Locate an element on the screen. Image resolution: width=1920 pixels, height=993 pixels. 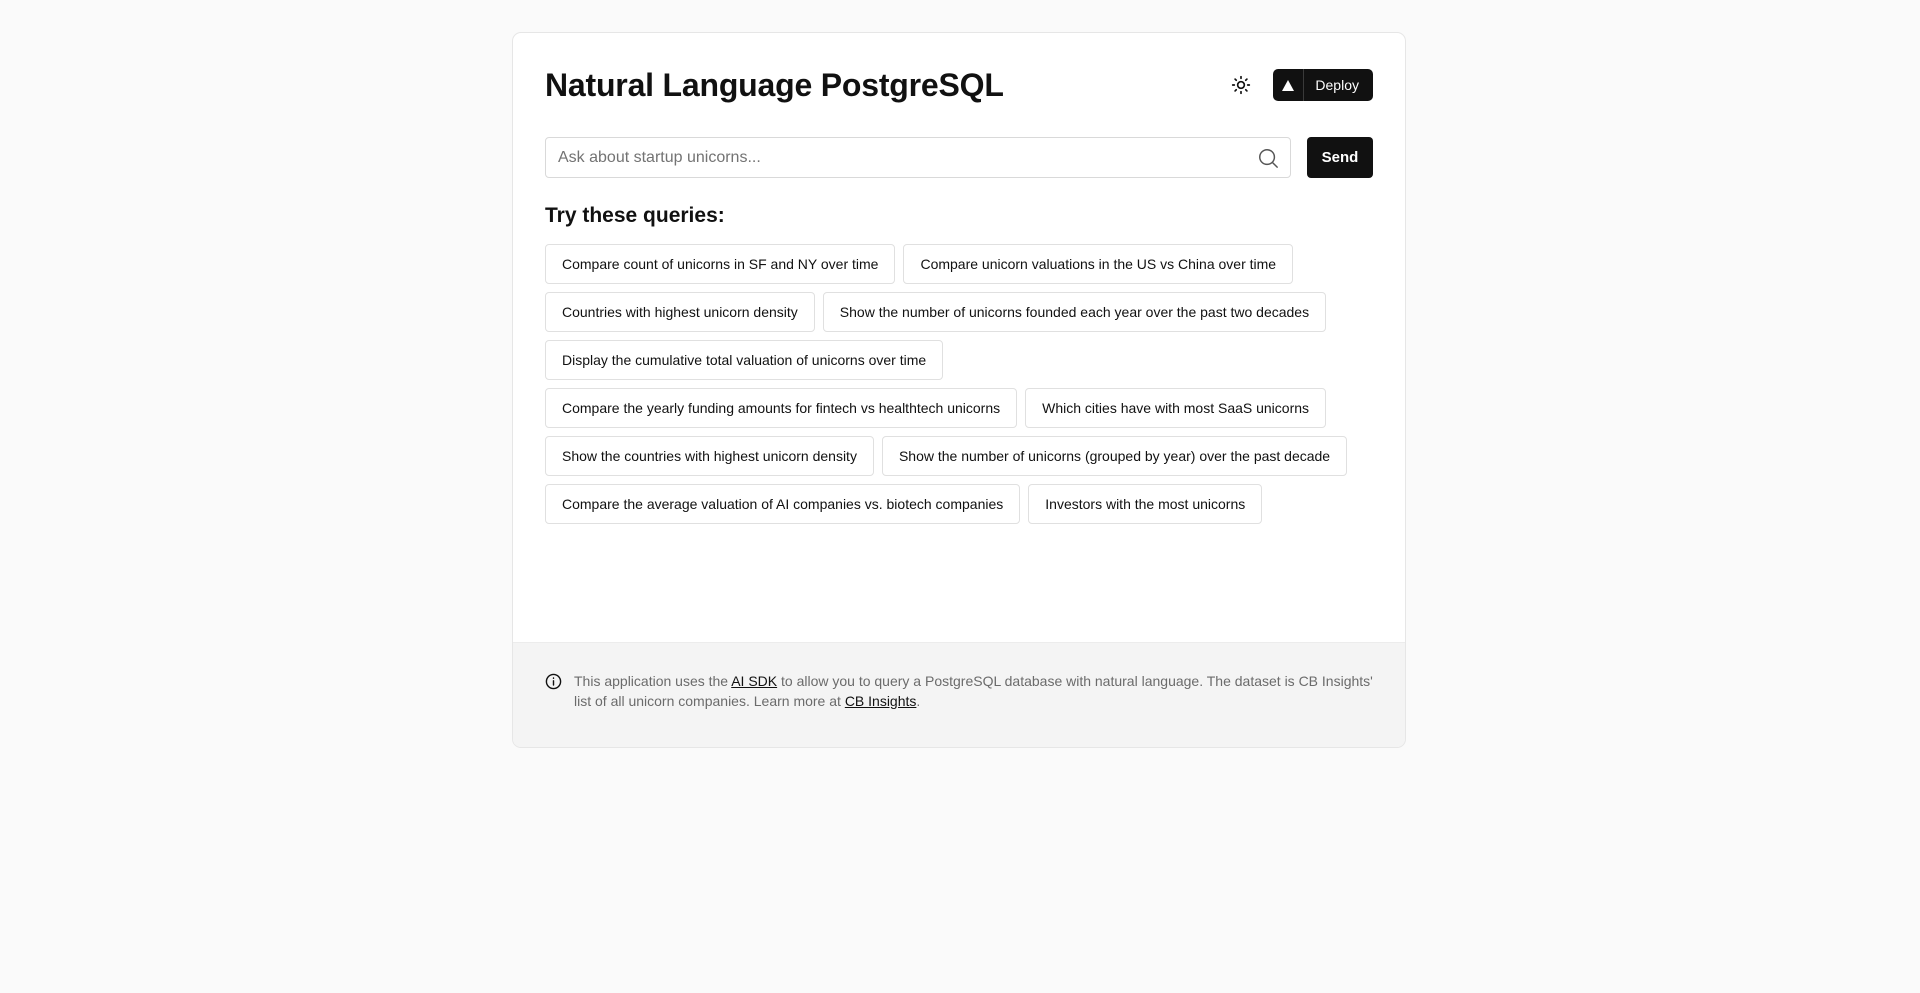
header-actions: Deploy is located at coordinates (1299, 85).